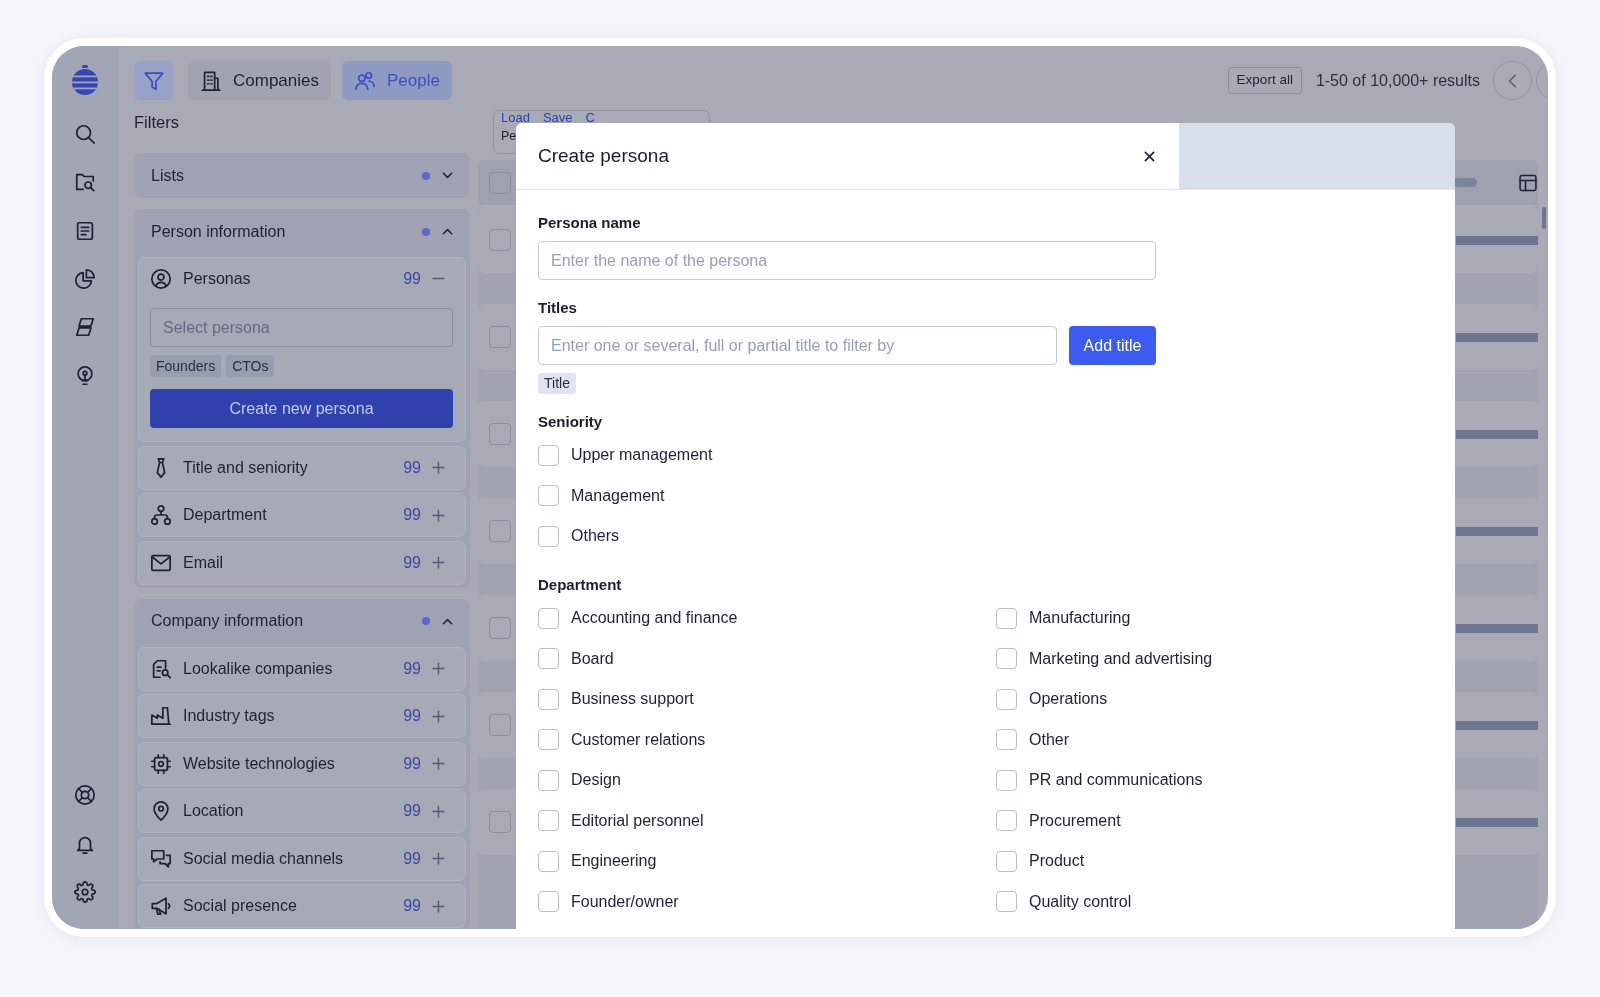 Image resolution: width=1600 pixels, height=997 pixels. I want to click on filter-icon, so click(153, 80).